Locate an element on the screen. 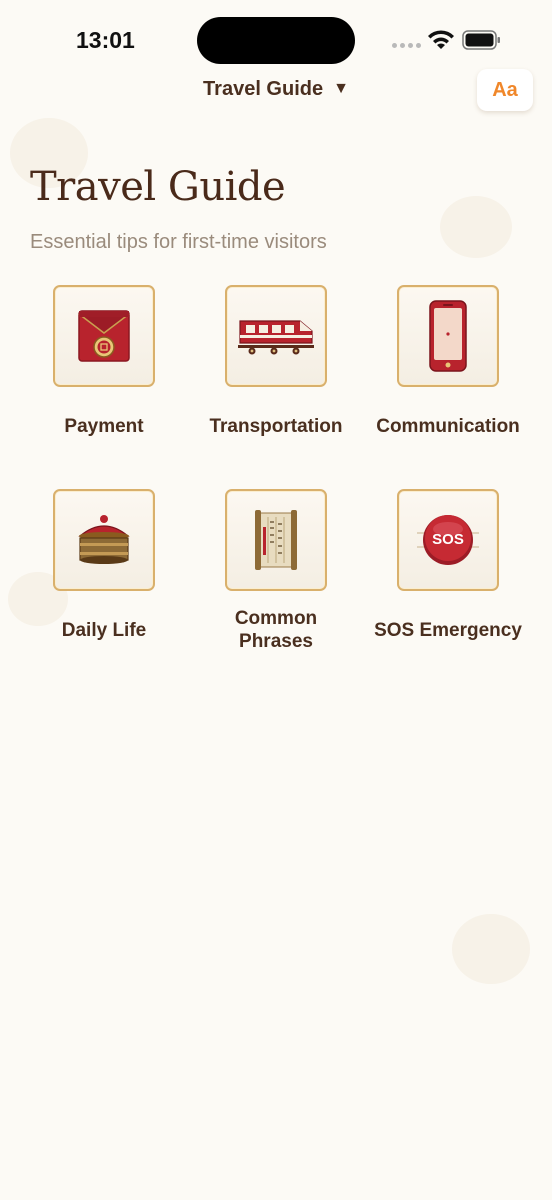  communication-tile is located at coordinates (448, 336).